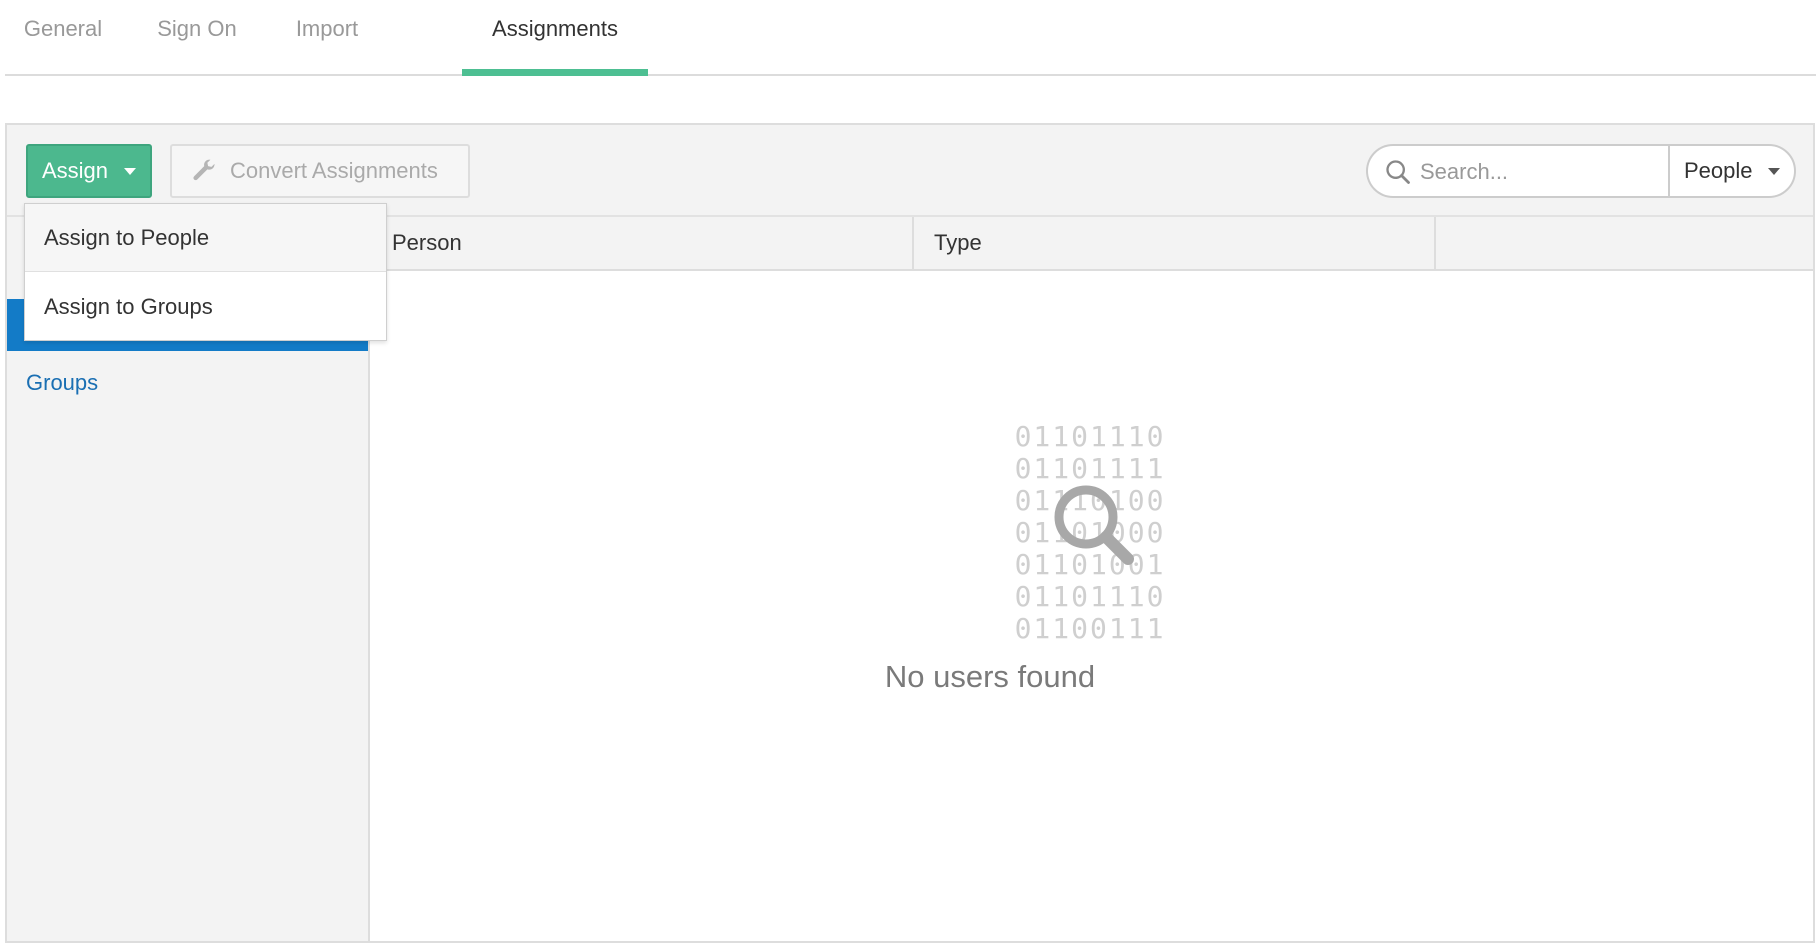 This screenshot has width=1816, height=952. What do you see at coordinates (990, 676) in the screenshot?
I see `empty-state-message: No users found` at bounding box center [990, 676].